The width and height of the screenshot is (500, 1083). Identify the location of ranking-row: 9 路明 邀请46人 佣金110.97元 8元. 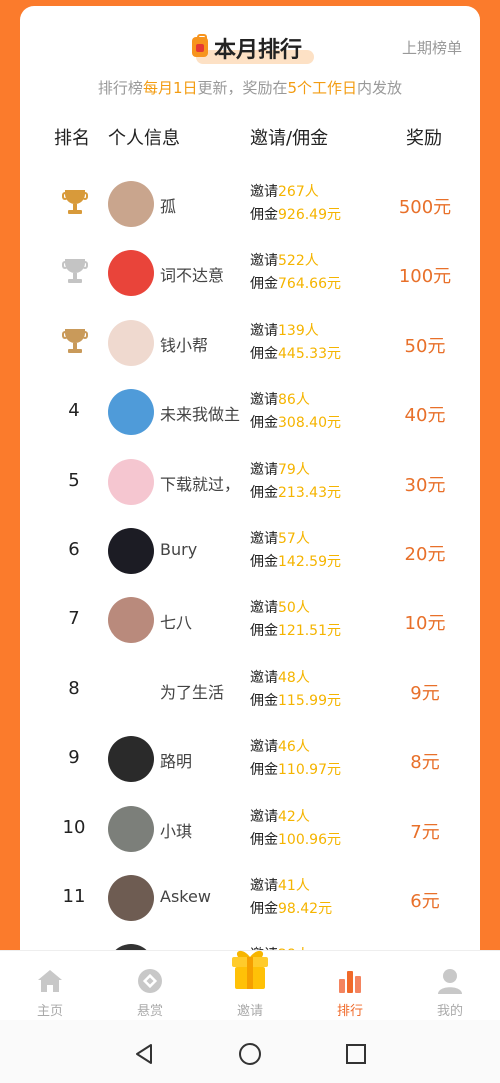
(250, 759).